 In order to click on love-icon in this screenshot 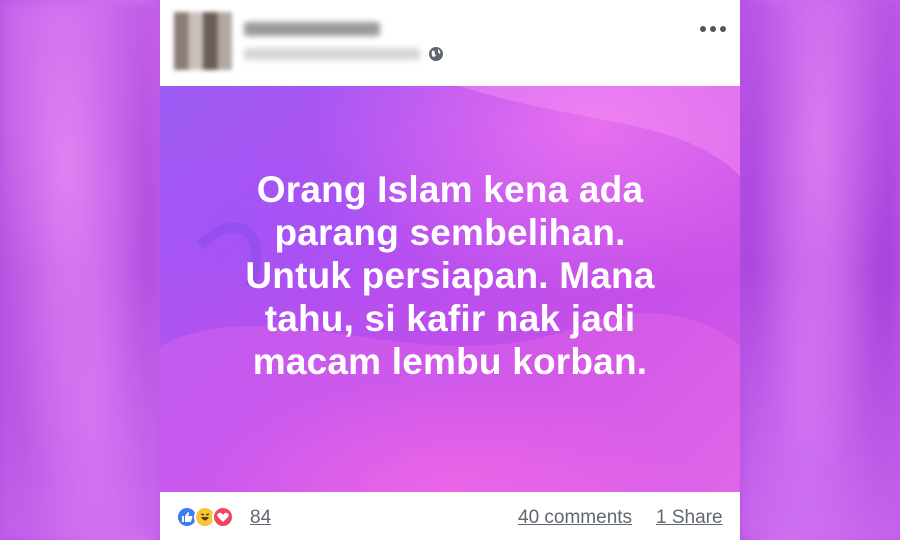, I will do `click(223, 517)`.